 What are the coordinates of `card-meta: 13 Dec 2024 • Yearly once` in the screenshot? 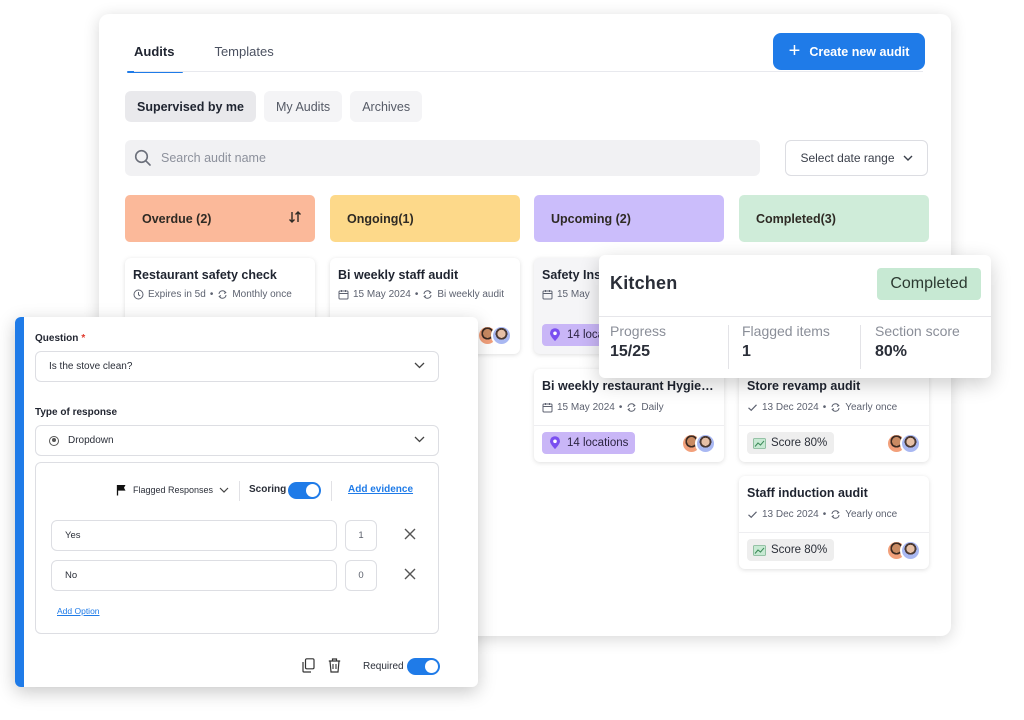 It's located at (834, 514).